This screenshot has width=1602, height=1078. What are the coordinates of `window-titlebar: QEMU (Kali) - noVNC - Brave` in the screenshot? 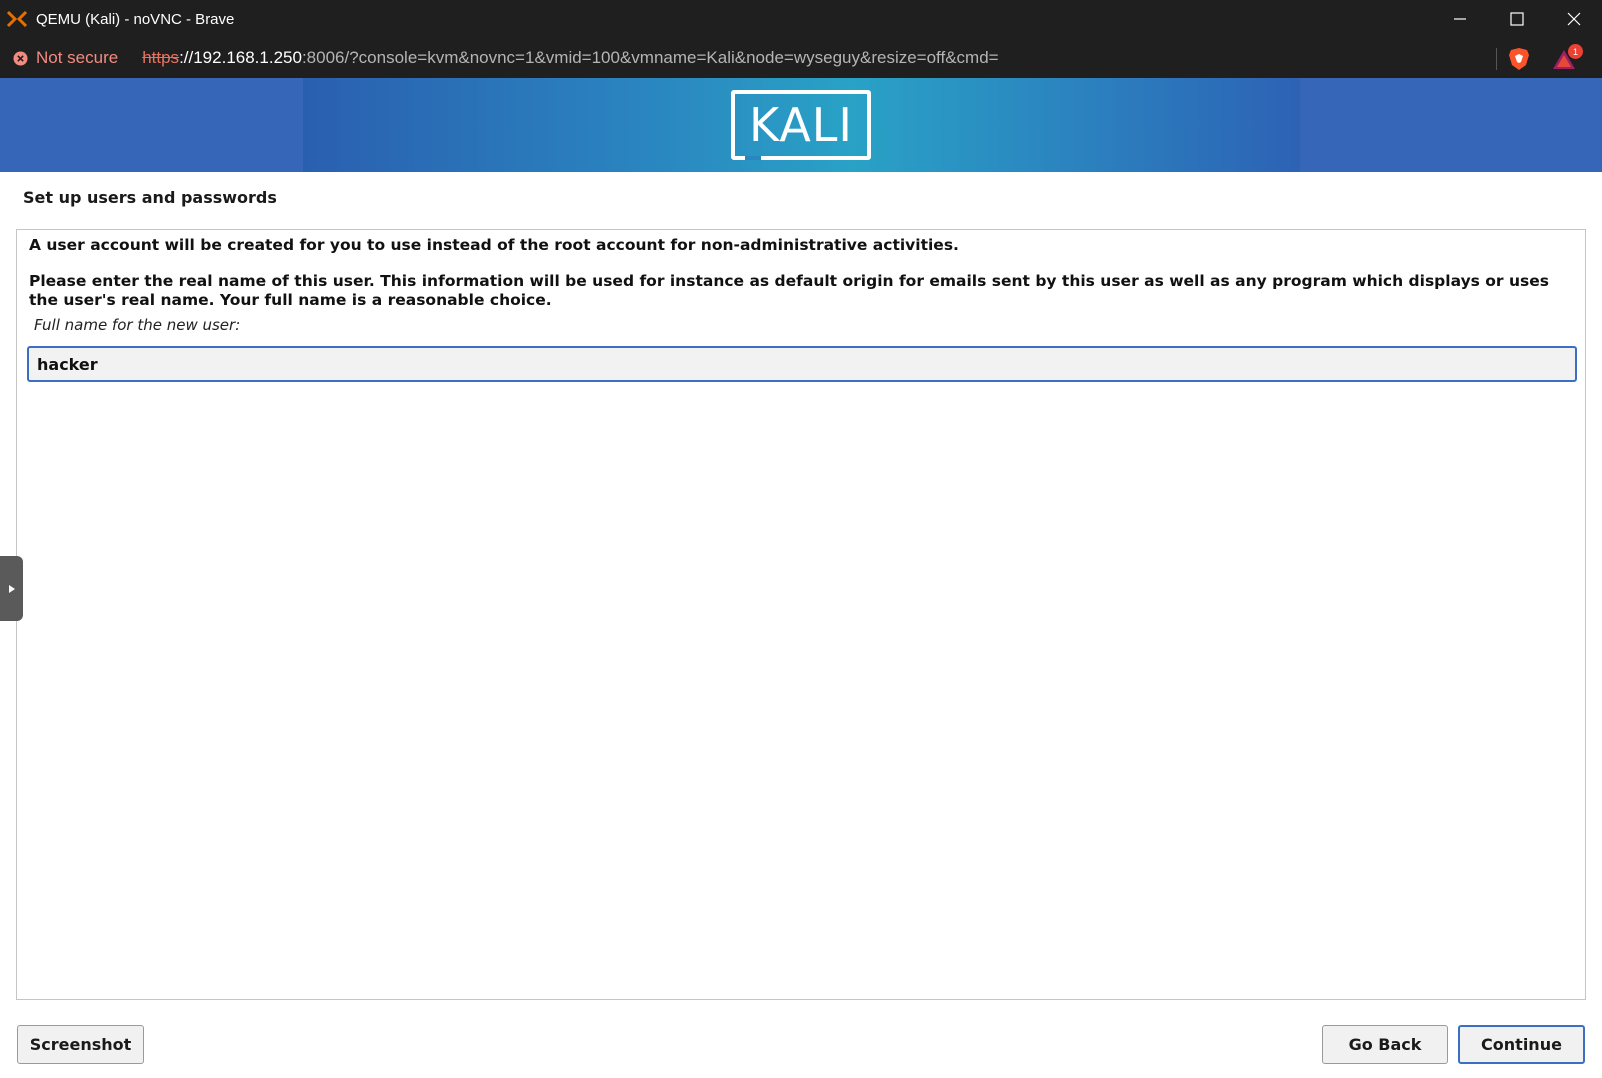 It's located at (801, 19).